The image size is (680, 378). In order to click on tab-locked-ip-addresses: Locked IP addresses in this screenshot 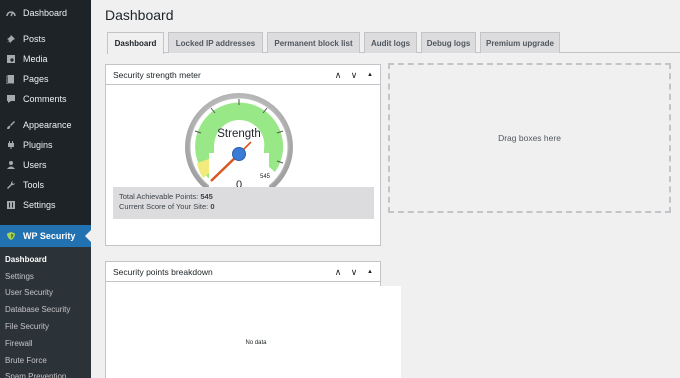, I will do `click(215, 42)`.